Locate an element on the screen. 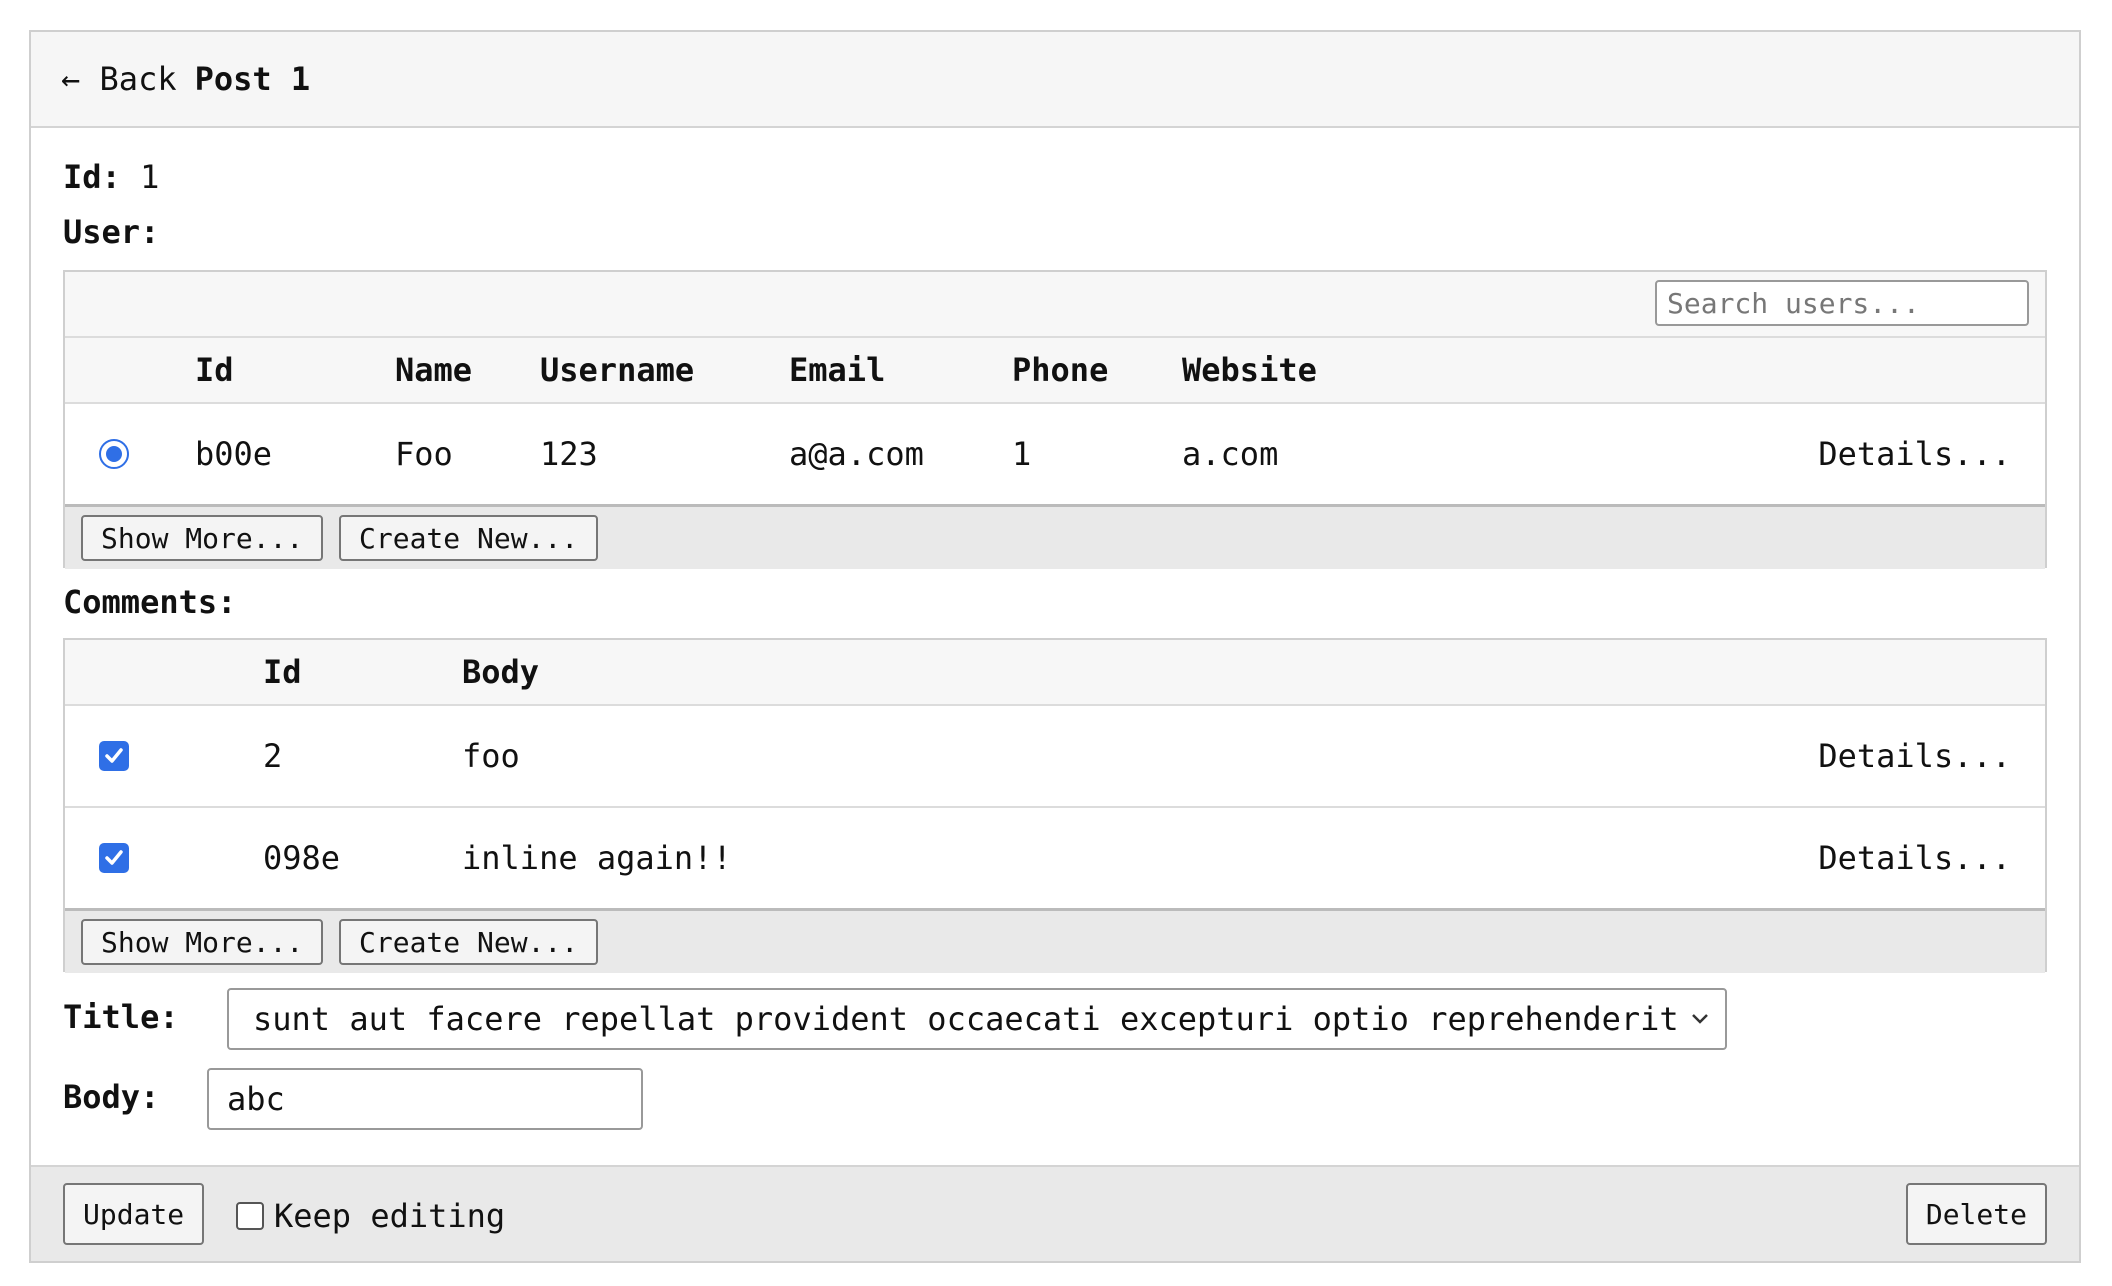  user-phone-cell: 1 is located at coordinates (1022, 454).